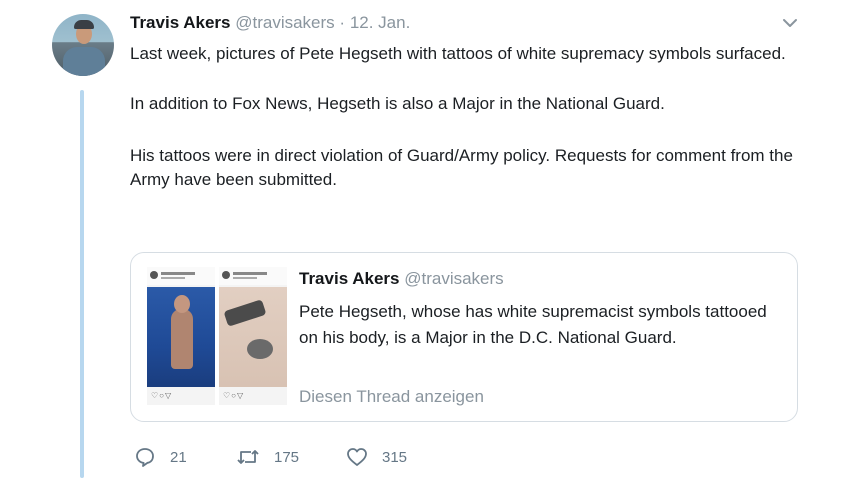 This screenshot has height=478, width=848. I want to click on avatar-shirt, so click(84, 61).